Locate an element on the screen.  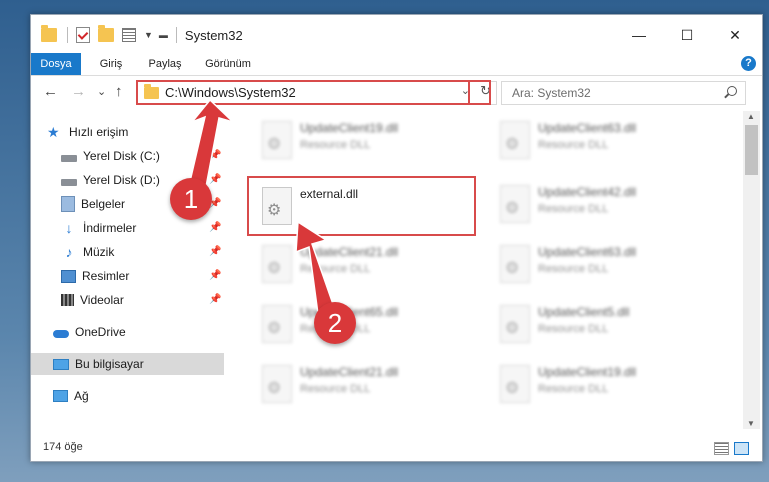
step-badge-1: 1 is located at coordinates (191, 199).